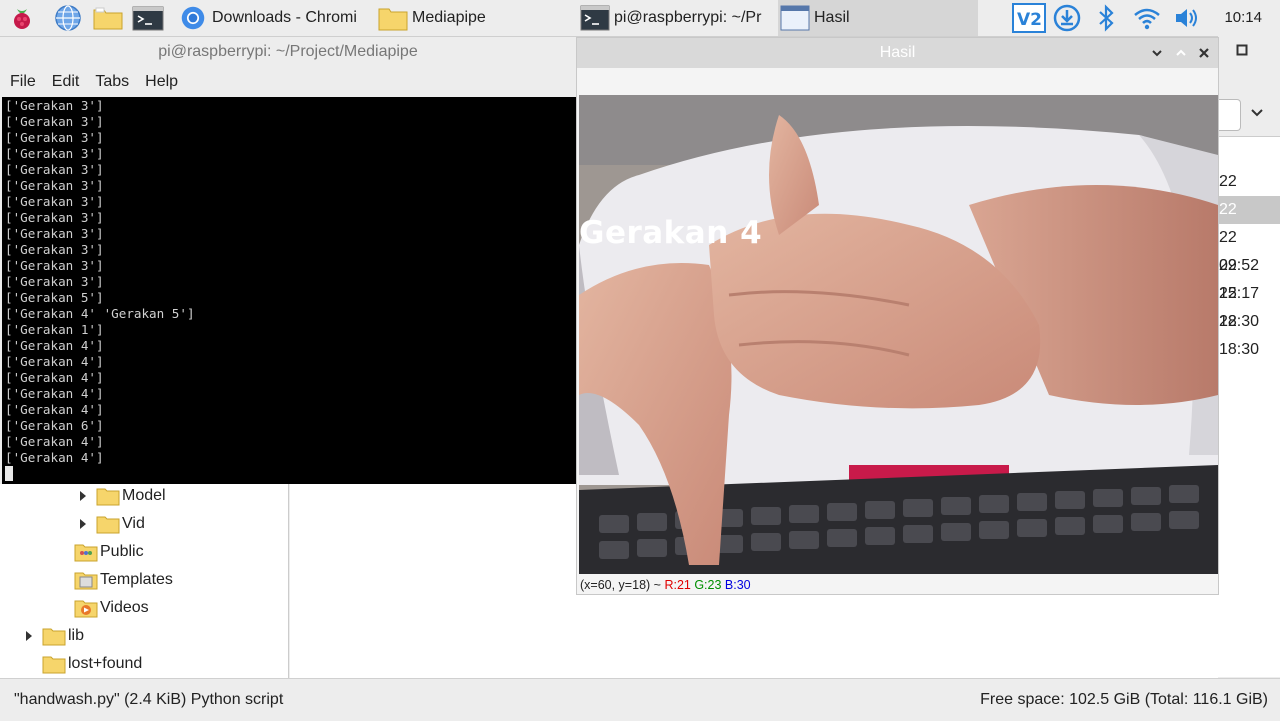  What do you see at coordinates (1124, 699) in the screenshot?
I see `free-space-info: Free space: 102.5 GiB (Total: 116.1 GiB)` at bounding box center [1124, 699].